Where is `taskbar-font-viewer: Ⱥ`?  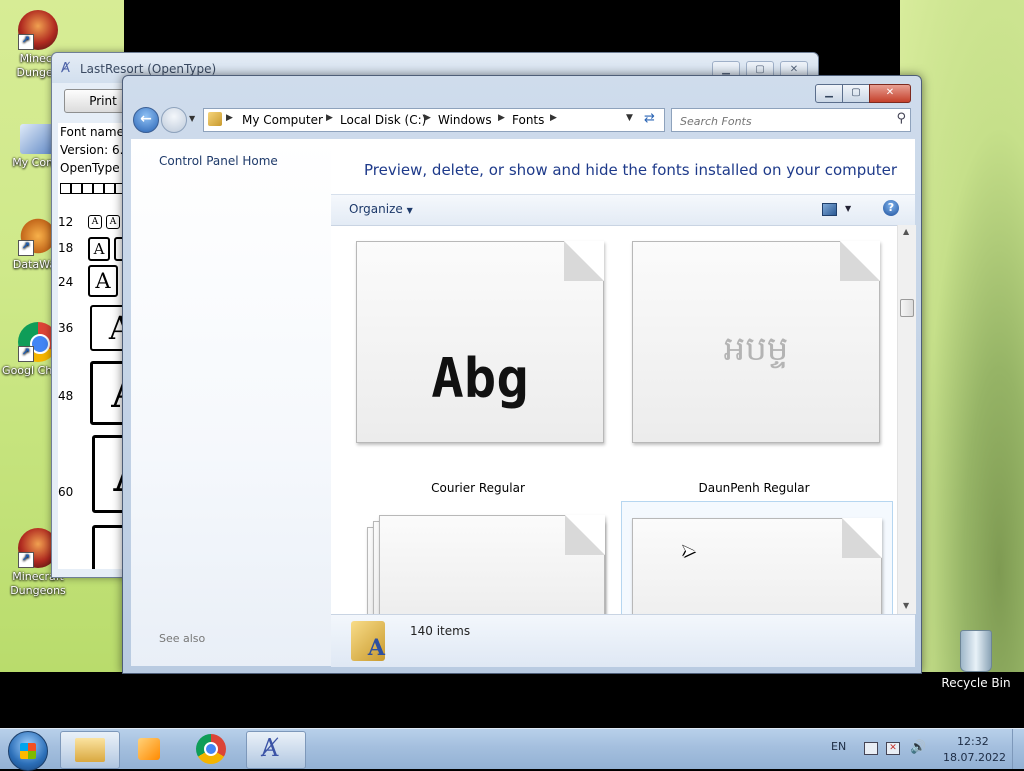
taskbar-font-viewer: Ⱥ is located at coordinates (276, 750).